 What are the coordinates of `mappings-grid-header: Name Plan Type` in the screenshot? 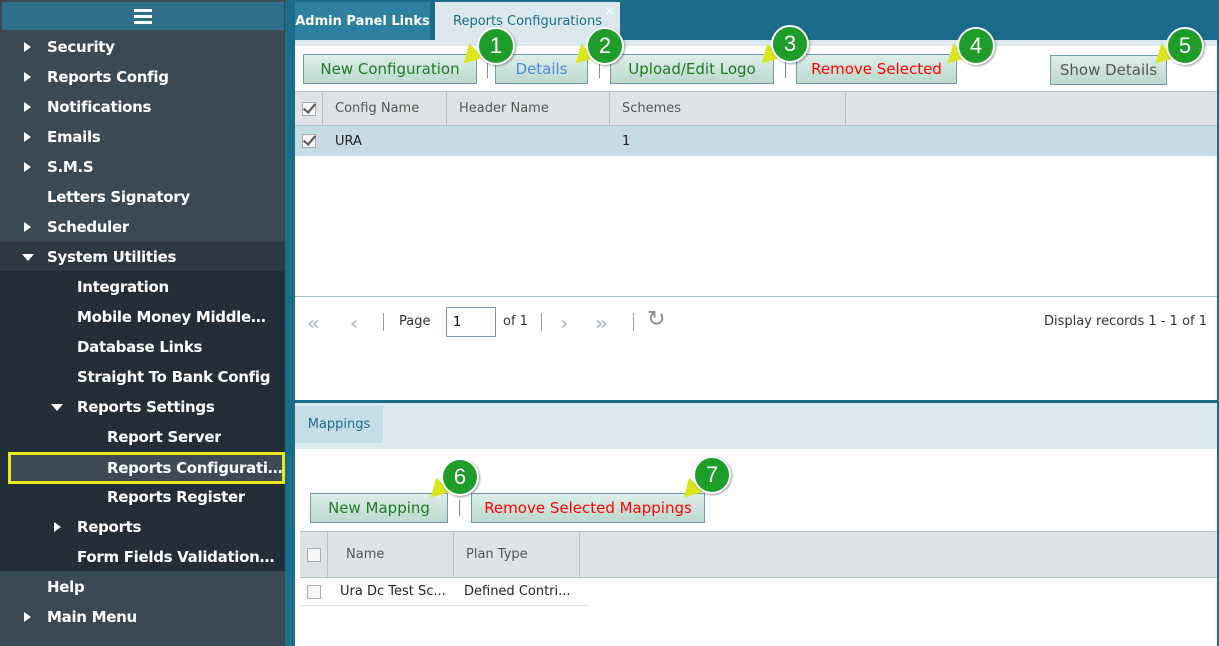 It's located at (758, 554).